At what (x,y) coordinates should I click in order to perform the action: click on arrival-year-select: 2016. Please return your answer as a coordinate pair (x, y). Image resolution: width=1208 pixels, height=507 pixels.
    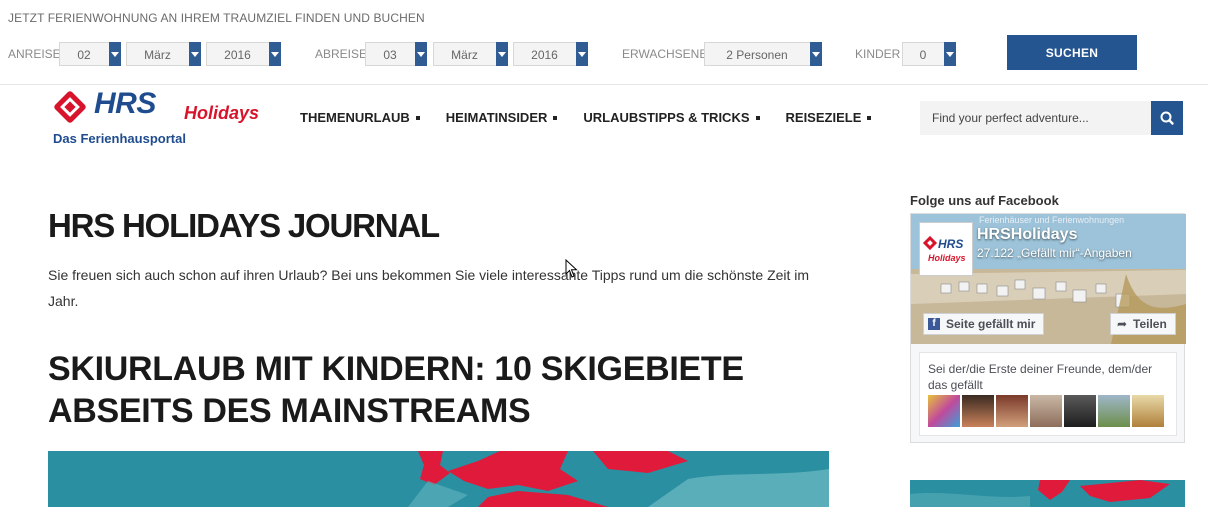
    Looking at the image, I should click on (243, 54).